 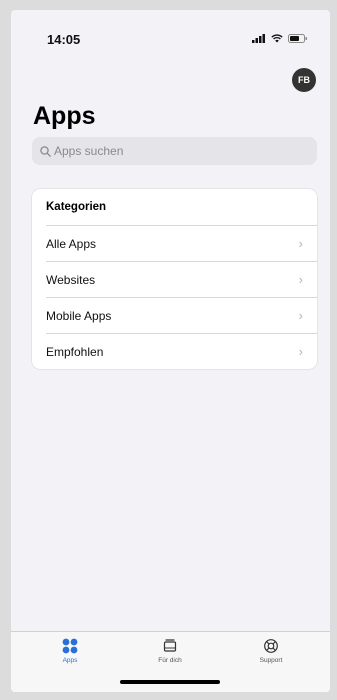 What do you see at coordinates (64, 39) in the screenshot?
I see `status-time: 14:05` at bounding box center [64, 39].